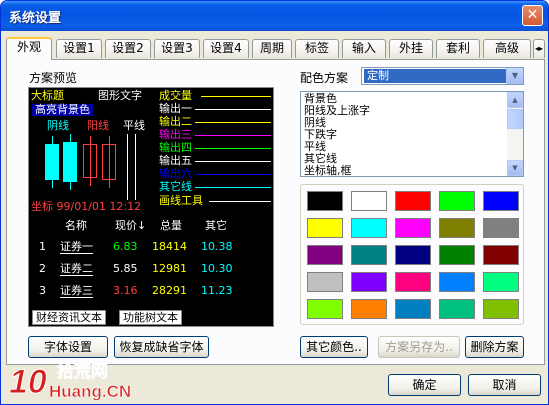 Image resolution: width=549 pixels, height=405 pixels. I want to click on list-item: 阳线及上涨字, so click(412, 111).